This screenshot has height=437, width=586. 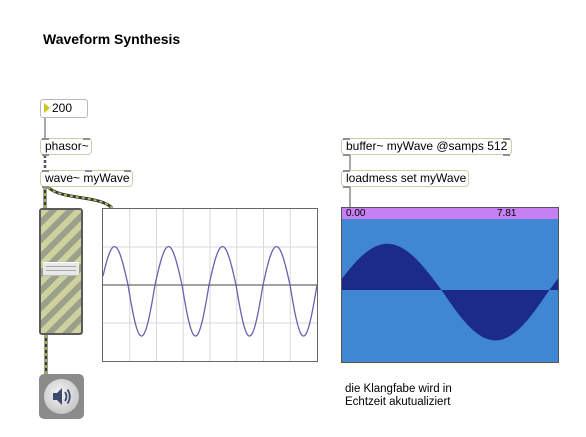 I want to click on buffer-object: buffer~ myWave @samps 512, so click(x=426, y=146).